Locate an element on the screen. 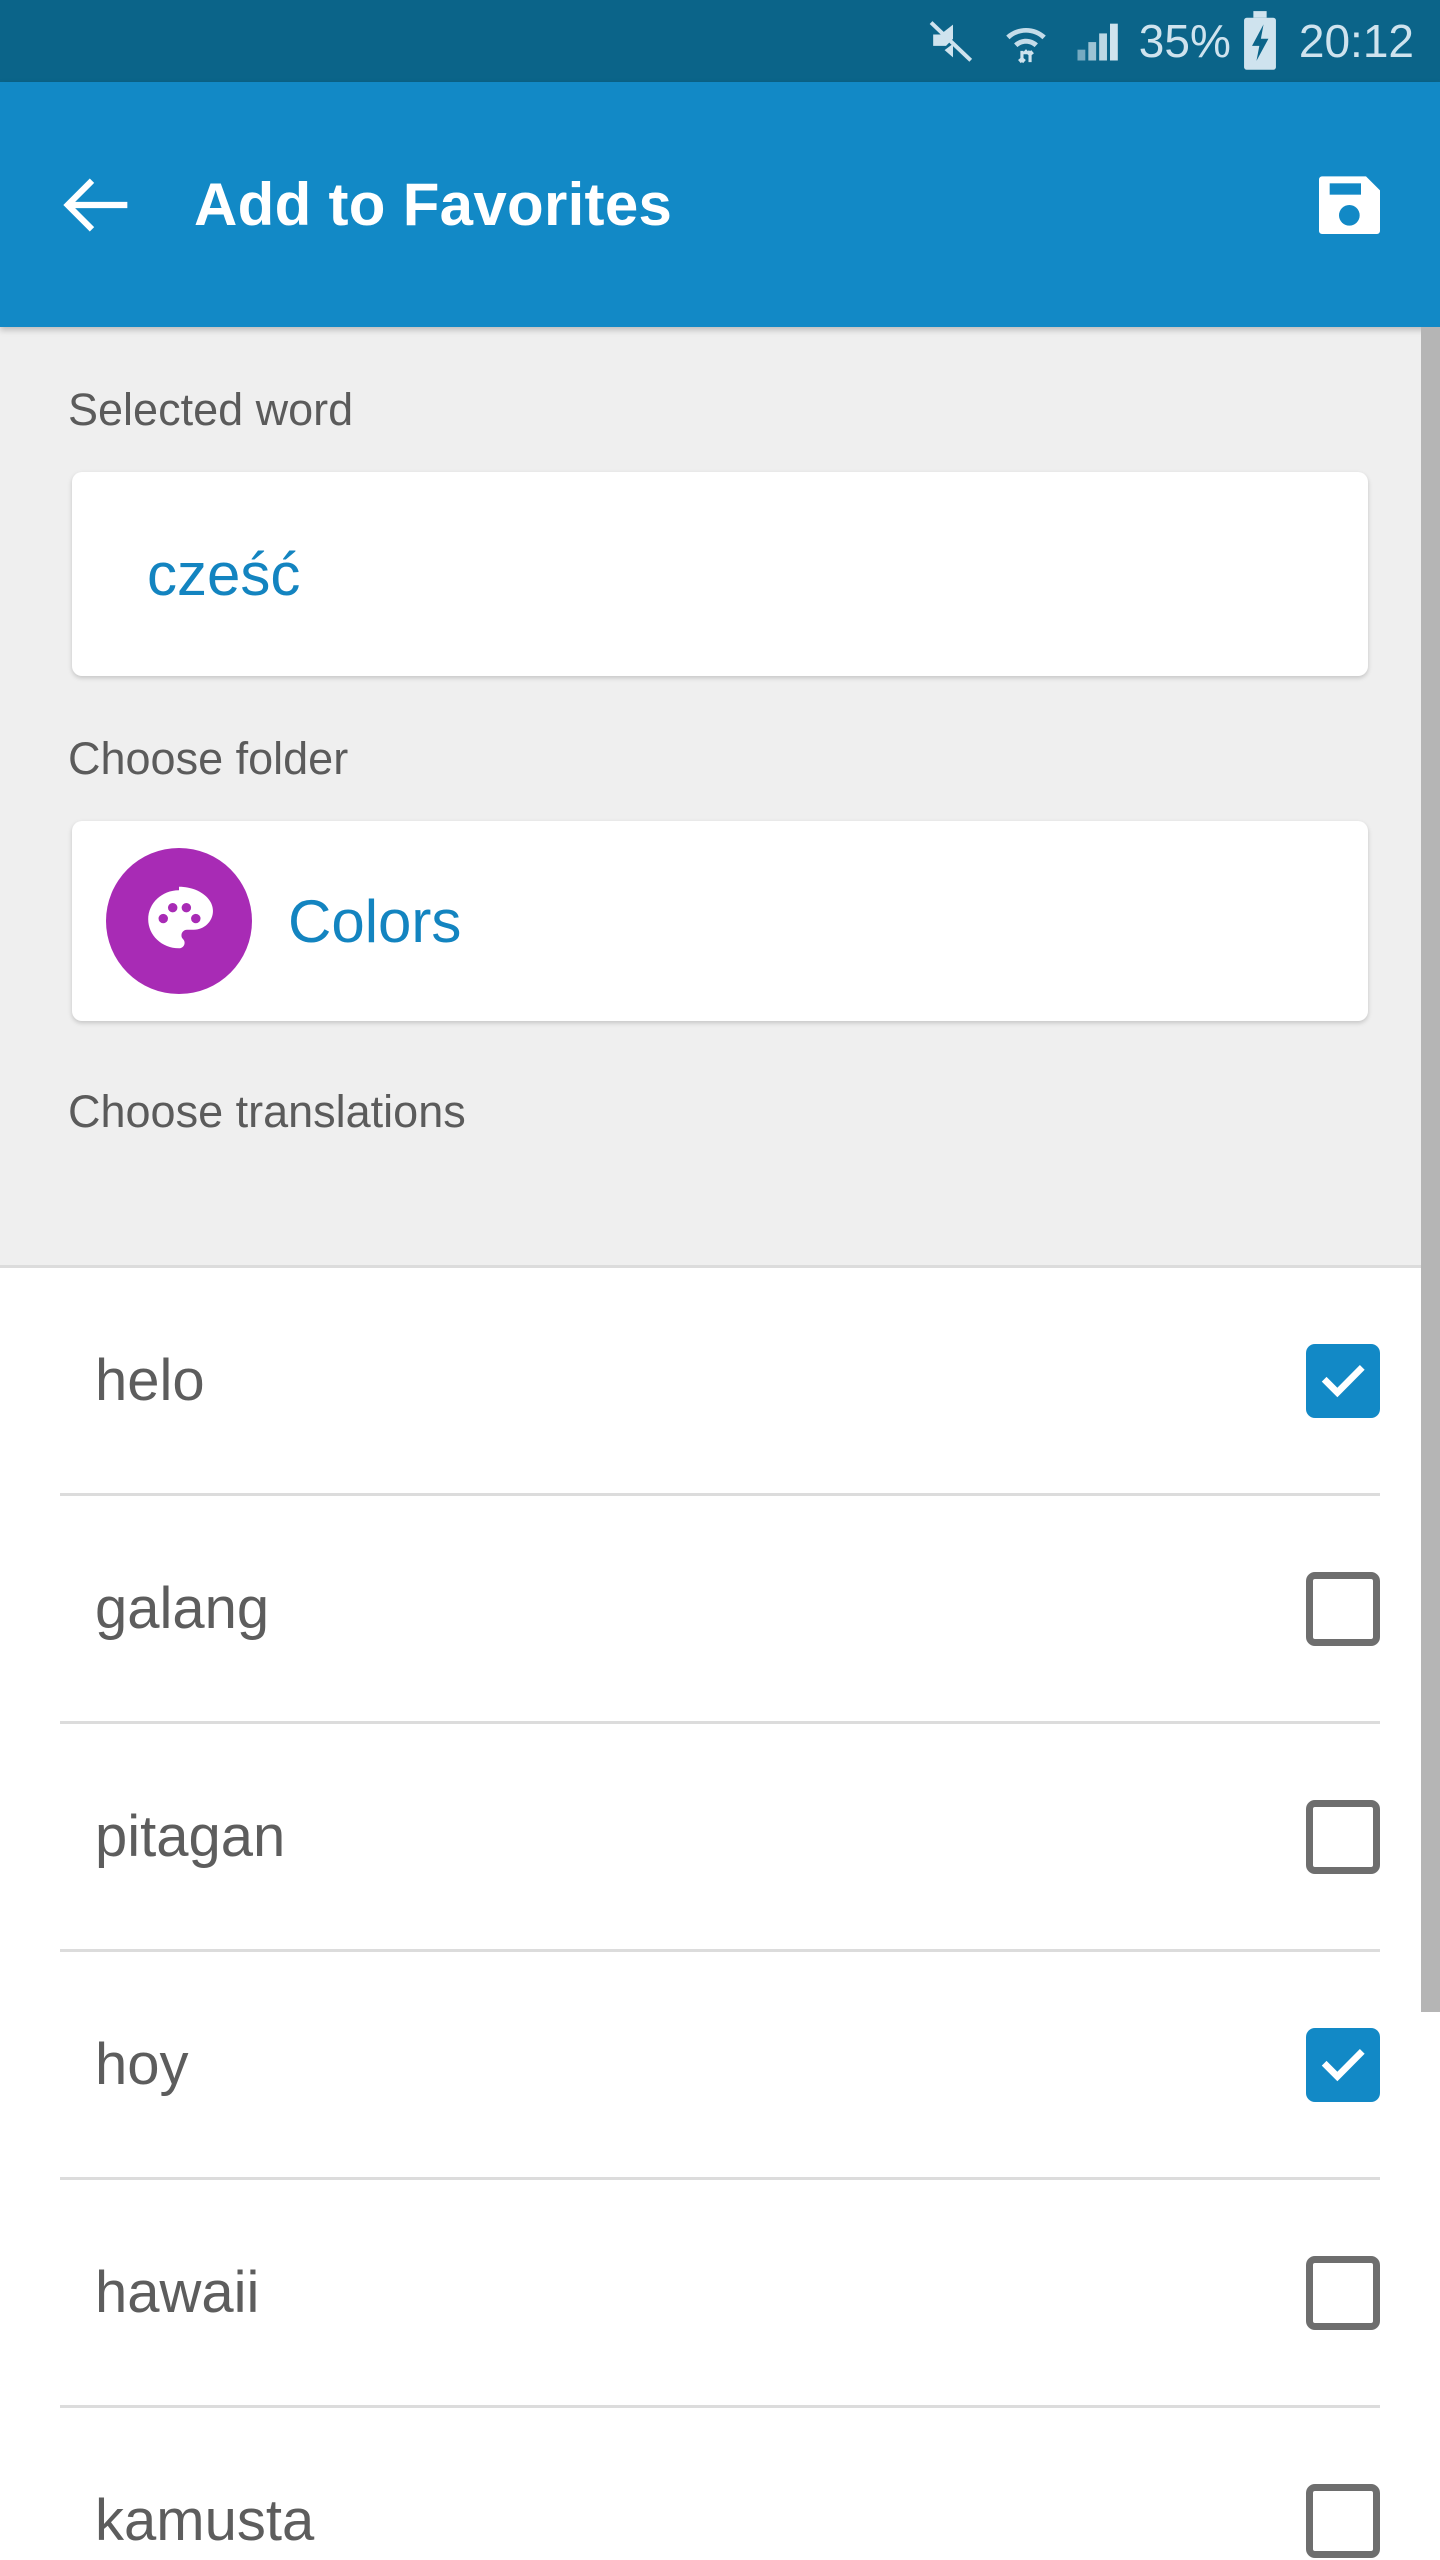  folder-selector: Colors is located at coordinates (720, 921).